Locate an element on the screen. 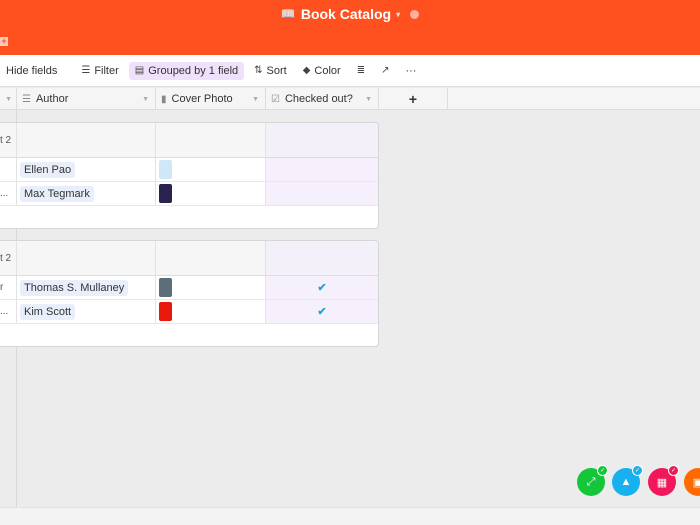 The width and height of the screenshot is (700, 525). table-row: Ellen Pao is located at coordinates (189, 170).